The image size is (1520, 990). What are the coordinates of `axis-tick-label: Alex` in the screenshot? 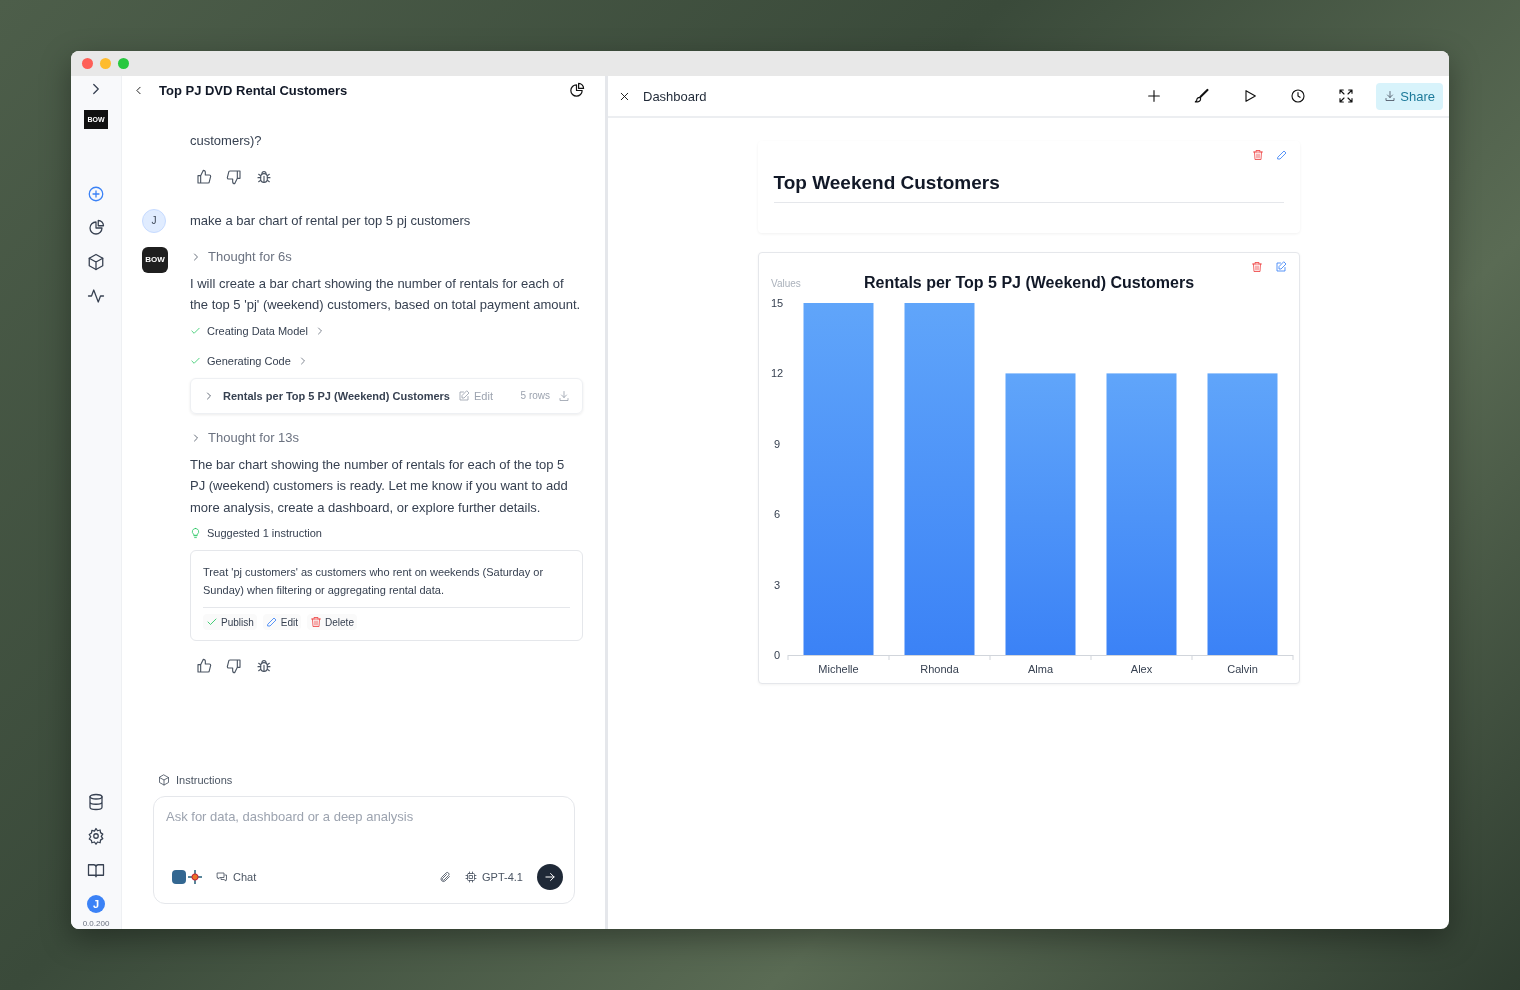 It's located at (1141, 669).